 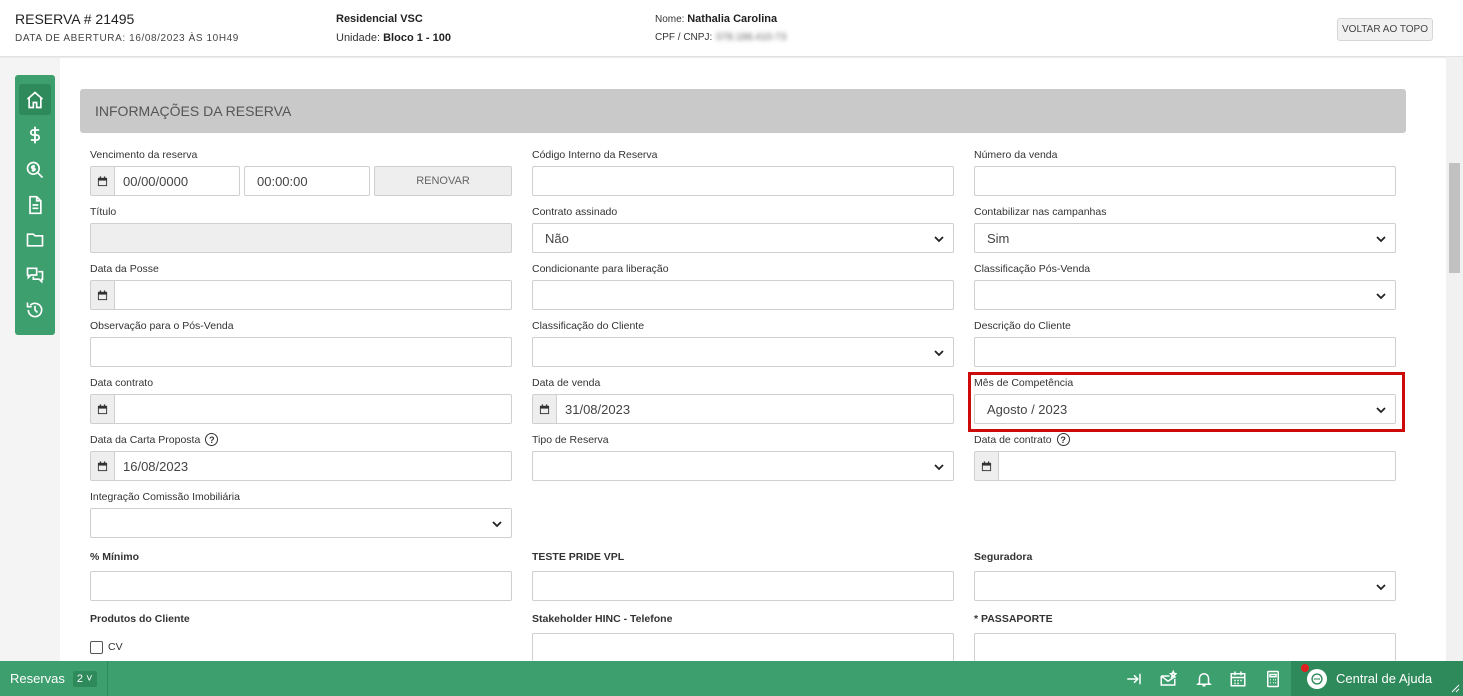 I want to click on notifications-button, so click(x=1204, y=679).